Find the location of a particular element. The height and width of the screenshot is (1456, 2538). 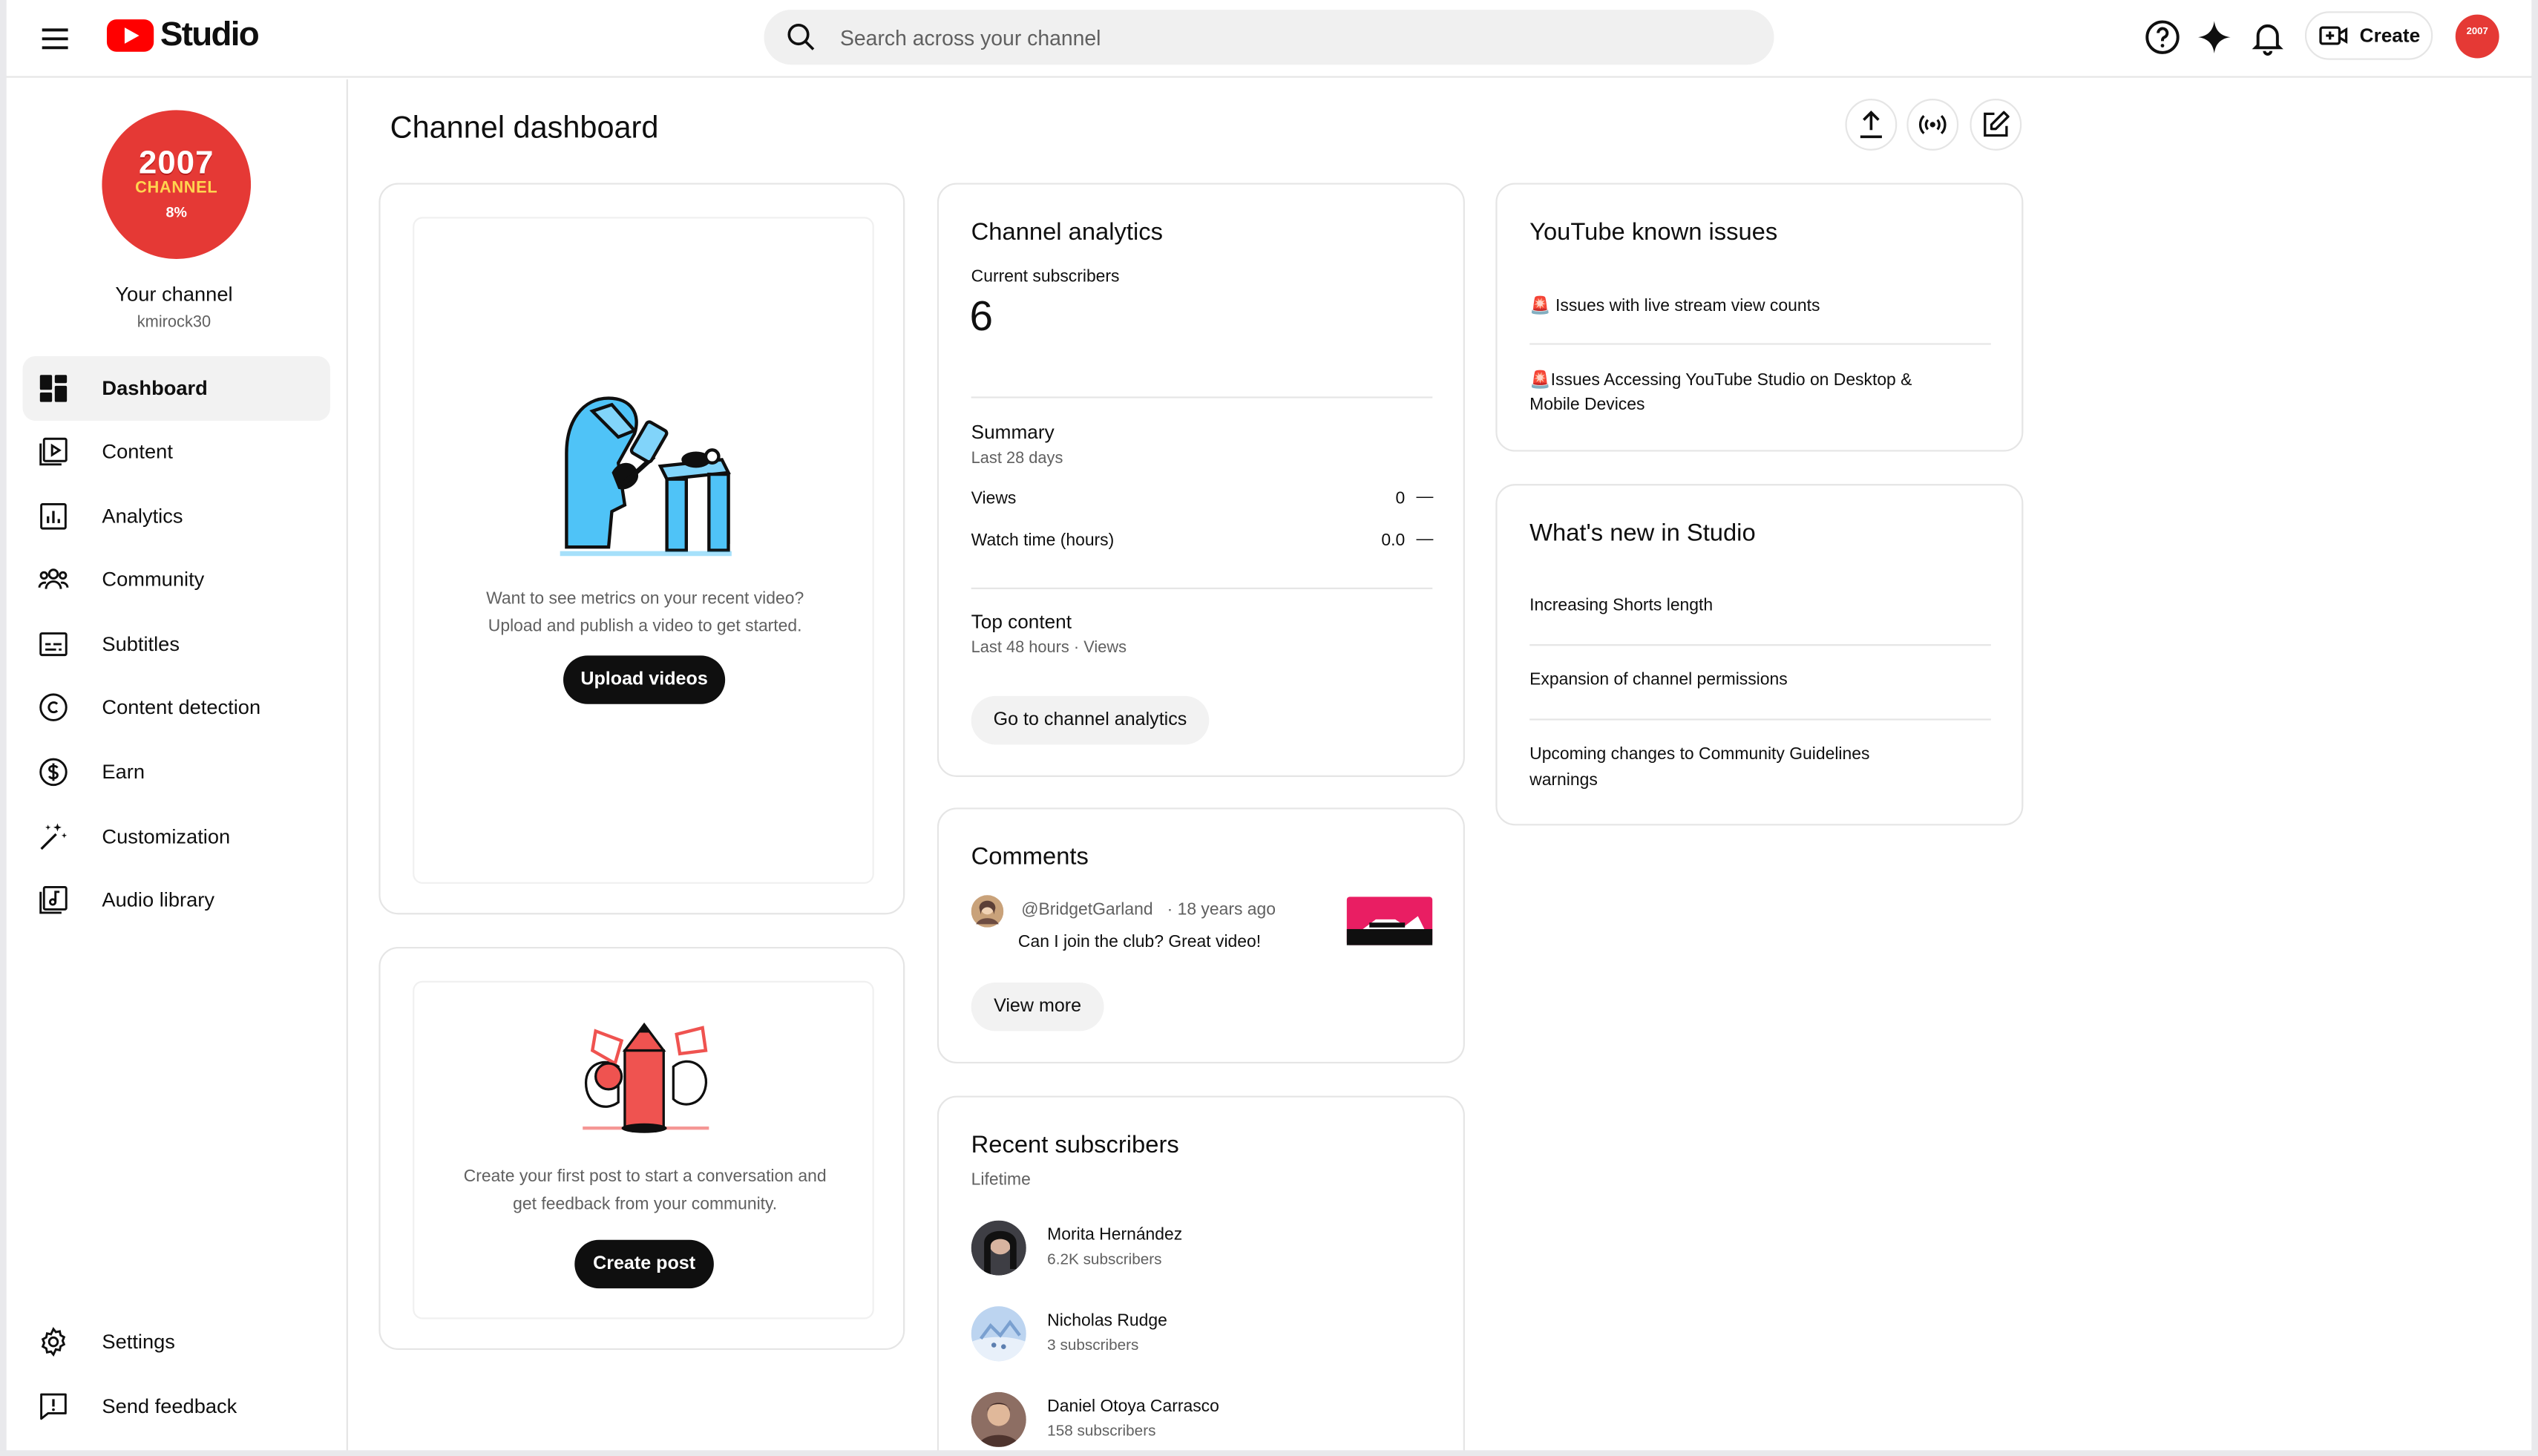

search-input is located at coordinates (1277, 37).